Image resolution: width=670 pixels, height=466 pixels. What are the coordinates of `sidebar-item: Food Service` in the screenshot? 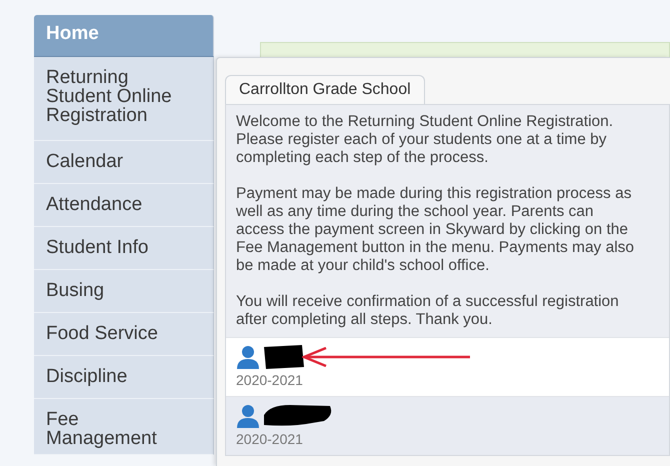 It's located at (124, 334).